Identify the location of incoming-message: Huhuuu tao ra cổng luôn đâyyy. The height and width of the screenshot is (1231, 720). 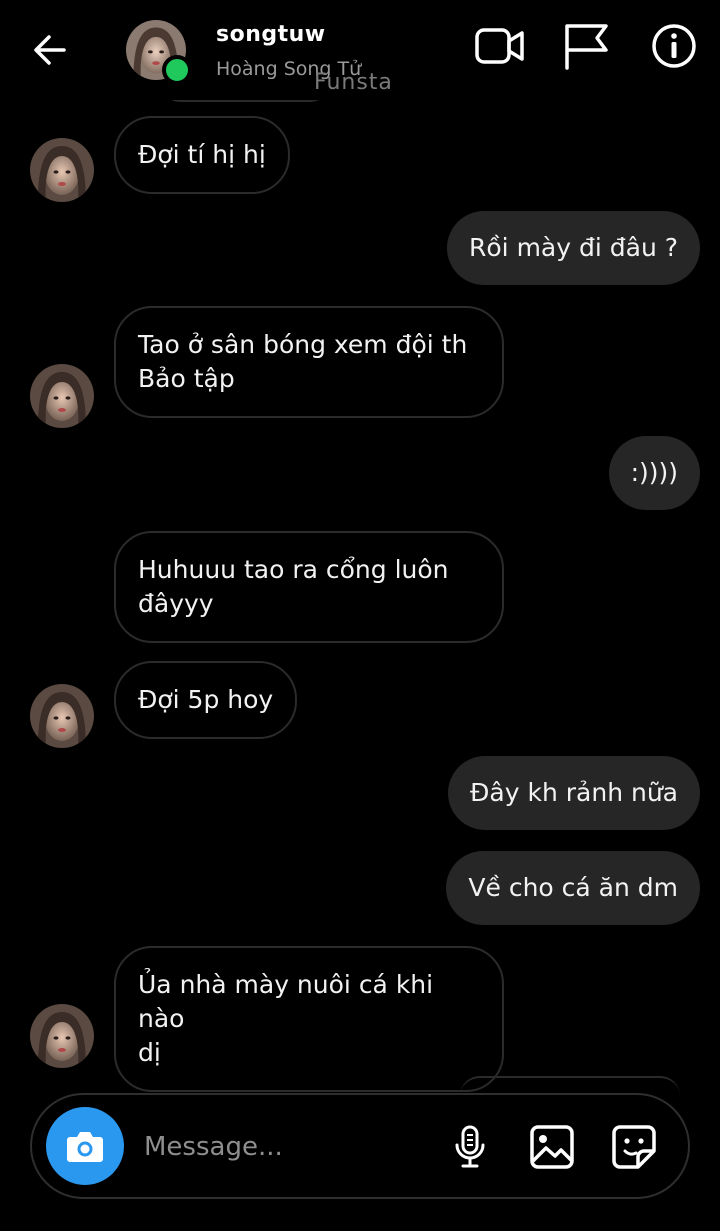
(309, 587).